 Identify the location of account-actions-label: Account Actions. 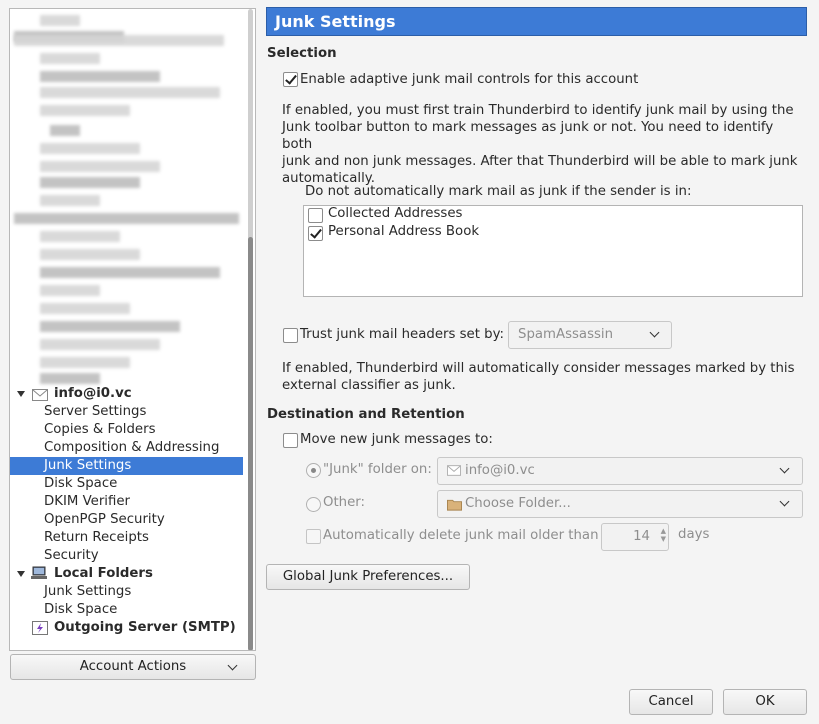
(133, 666).